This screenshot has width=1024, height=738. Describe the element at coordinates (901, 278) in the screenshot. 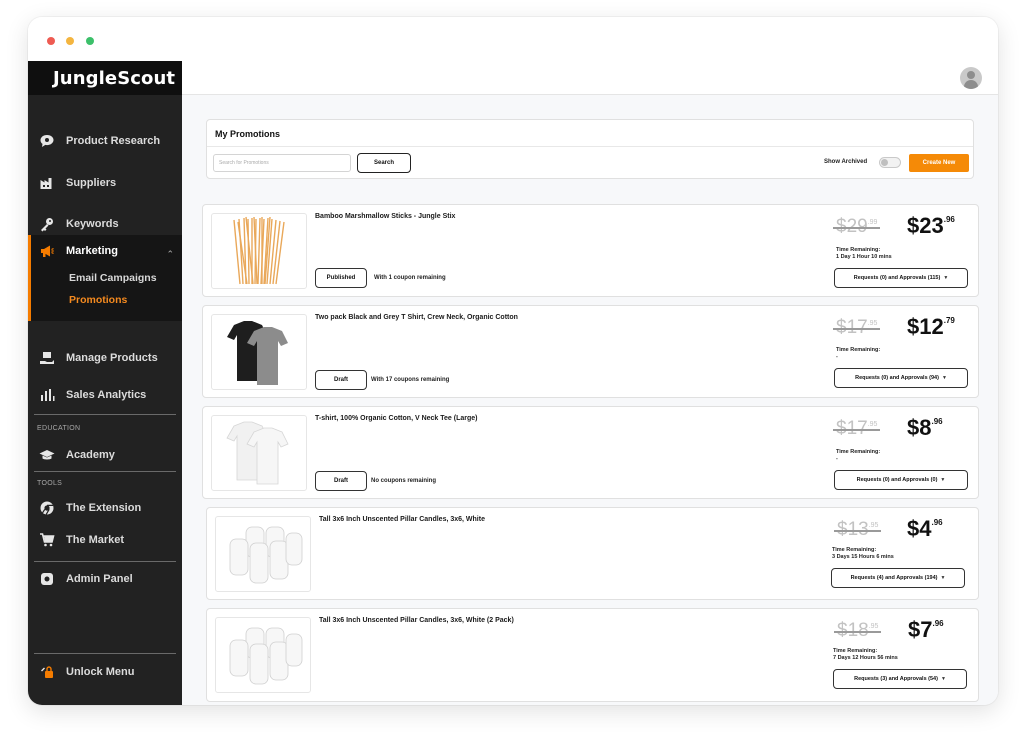

I see `requests-approvals-dropdown: Requests (0) and Approvals (115) ▼` at that location.